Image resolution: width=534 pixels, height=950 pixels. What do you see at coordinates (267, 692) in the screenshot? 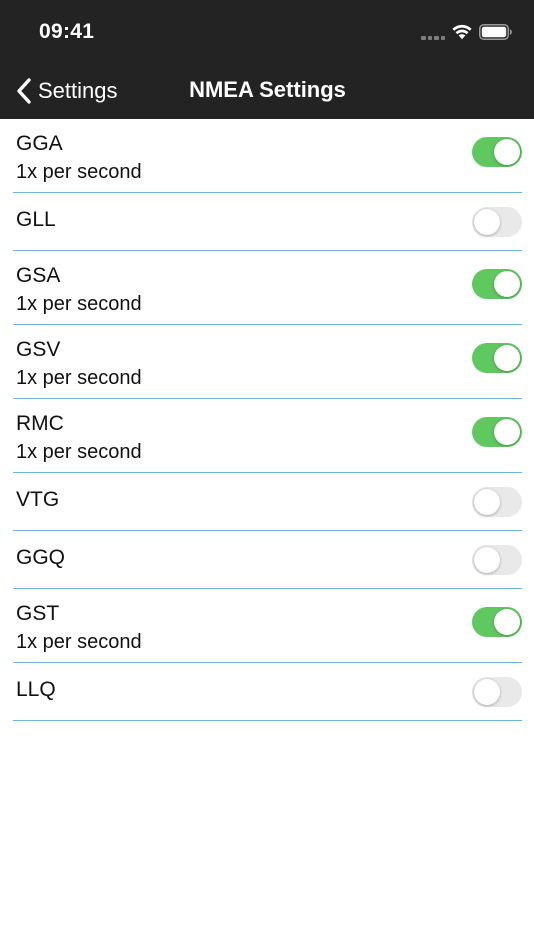
I see `list-item-llq: LLQ` at bounding box center [267, 692].